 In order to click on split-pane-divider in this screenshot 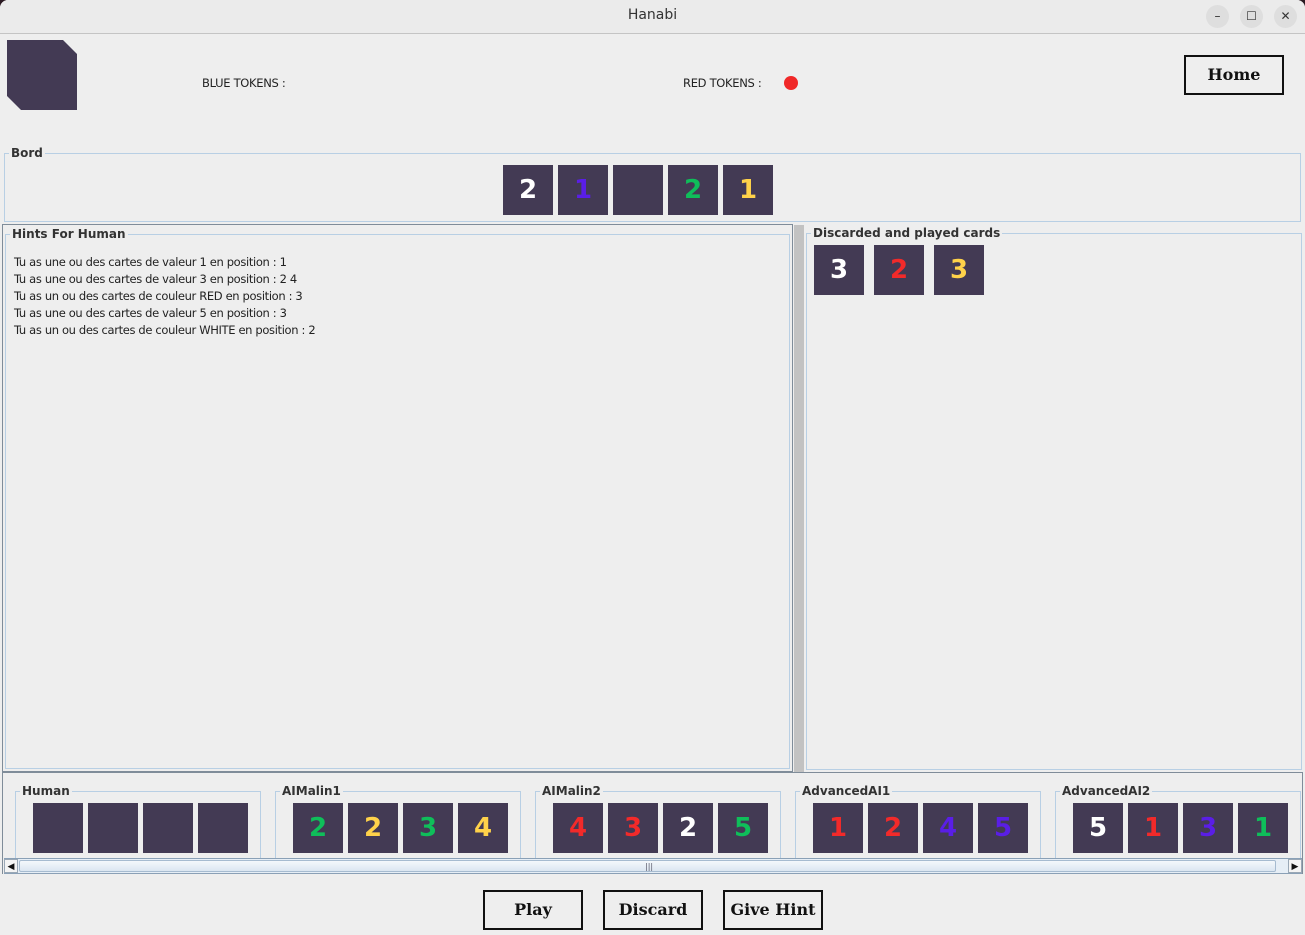, I will do `click(799, 498)`.